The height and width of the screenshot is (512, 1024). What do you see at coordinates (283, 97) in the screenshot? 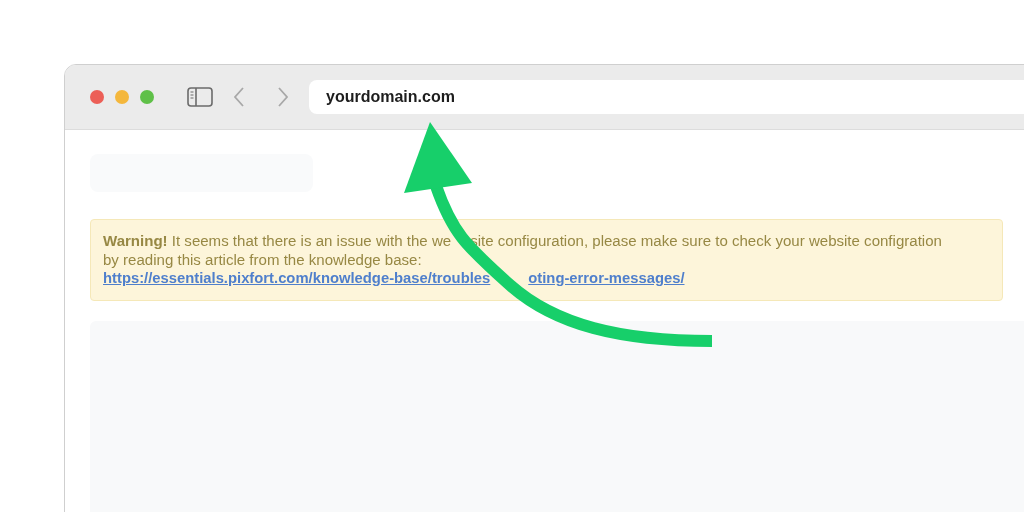
I see `forward-icon` at bounding box center [283, 97].